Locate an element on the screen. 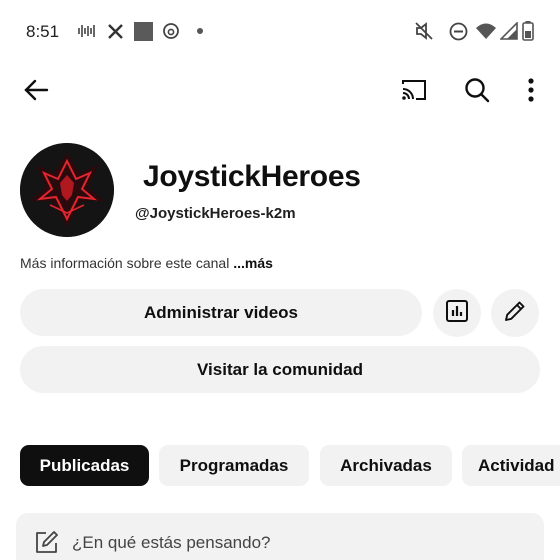  tab-programadas: Programadas is located at coordinates (234, 465).